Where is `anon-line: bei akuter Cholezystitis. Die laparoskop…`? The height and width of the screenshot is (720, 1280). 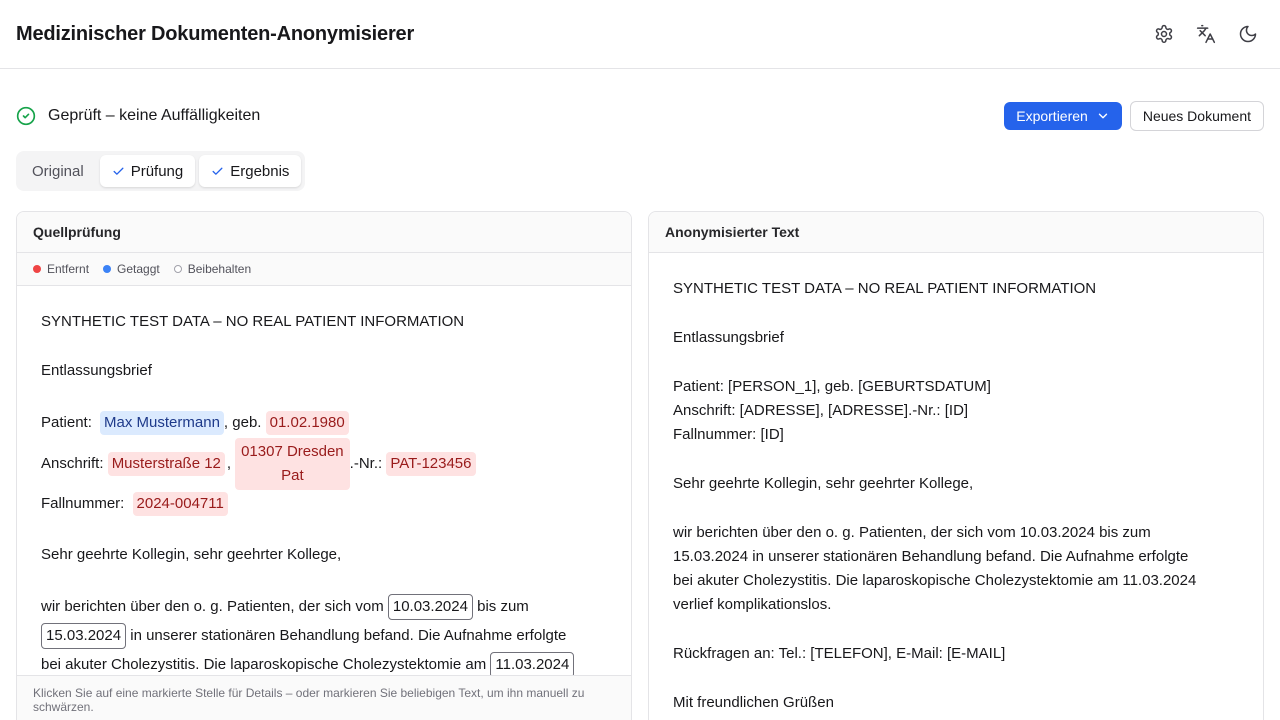 anon-line: bei akuter Cholezystitis. Die laparoskop… is located at coordinates (935, 580).